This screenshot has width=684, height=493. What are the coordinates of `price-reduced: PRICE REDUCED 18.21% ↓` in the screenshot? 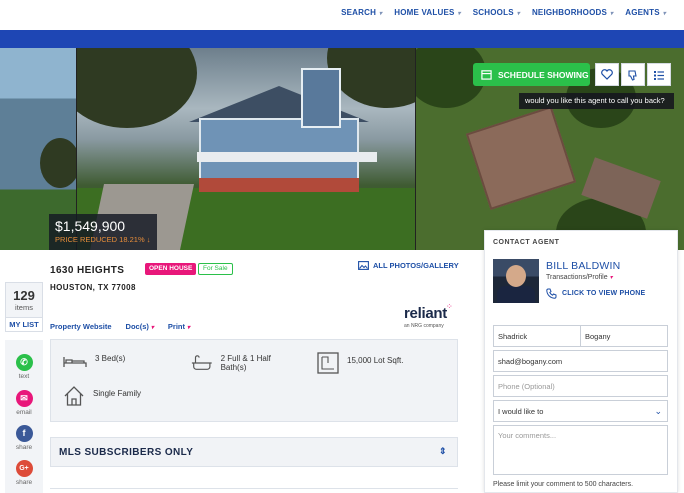 It's located at (103, 239).